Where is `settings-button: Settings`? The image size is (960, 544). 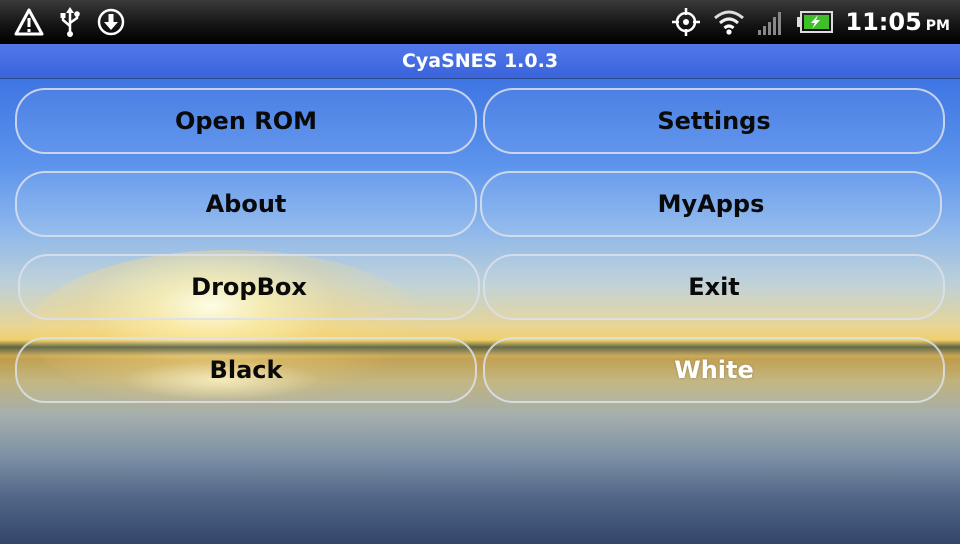 settings-button: Settings is located at coordinates (714, 121).